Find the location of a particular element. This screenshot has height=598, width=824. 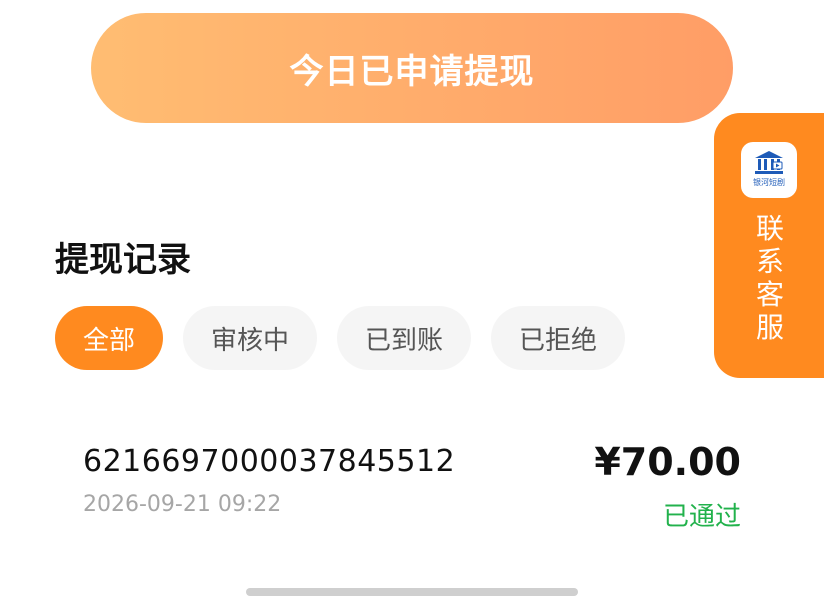

contact-service-label: 联系客服 is located at coordinates (770, 278).